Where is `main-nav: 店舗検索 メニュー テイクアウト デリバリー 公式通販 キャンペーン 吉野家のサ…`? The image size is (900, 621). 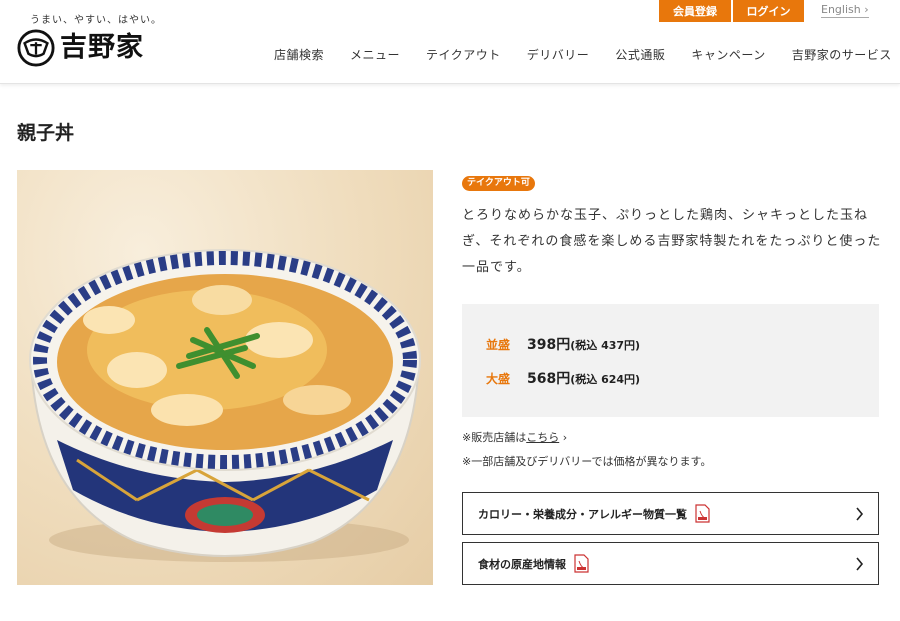 main-nav: 店舗検索 メニュー テイクアウト デリバリー 公式通販 キャンペーン 吉野家のサ… is located at coordinates (583, 54).